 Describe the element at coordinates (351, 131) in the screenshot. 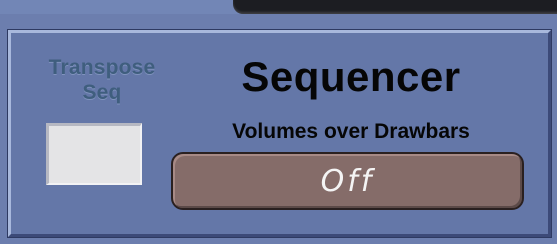

I see `volumes-over-drawbars-label: Volumes over Drawbars` at that location.